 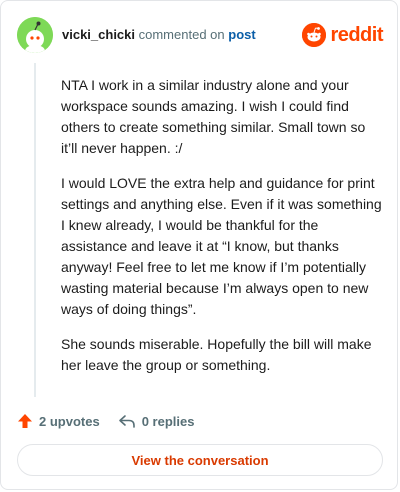 I want to click on comment-header: vicki_chicki commented on post reddit, so click(x=200, y=35).